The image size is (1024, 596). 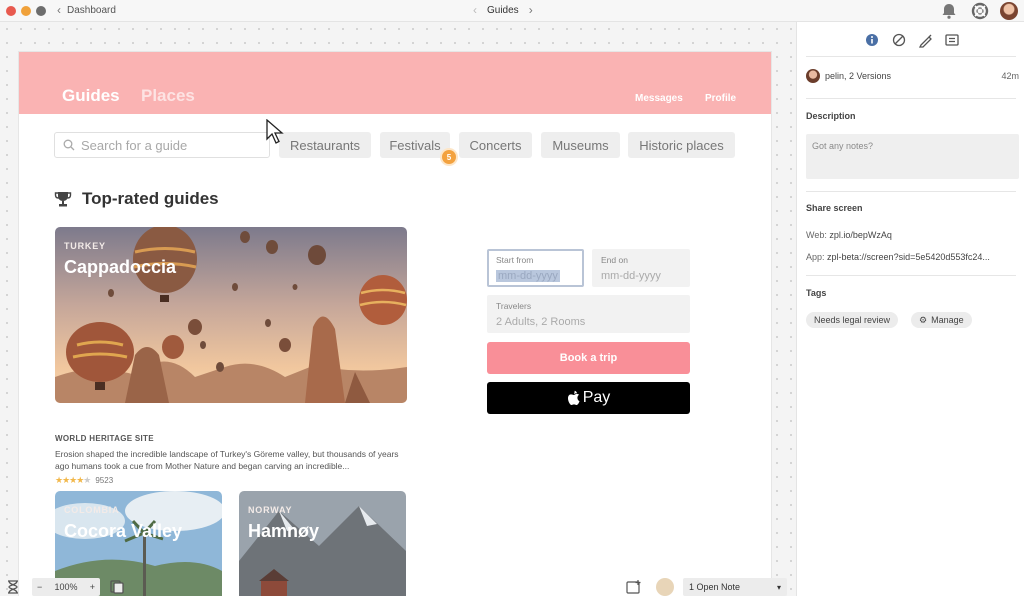 I want to click on category-historic-places: Historic places, so click(x=681, y=145).